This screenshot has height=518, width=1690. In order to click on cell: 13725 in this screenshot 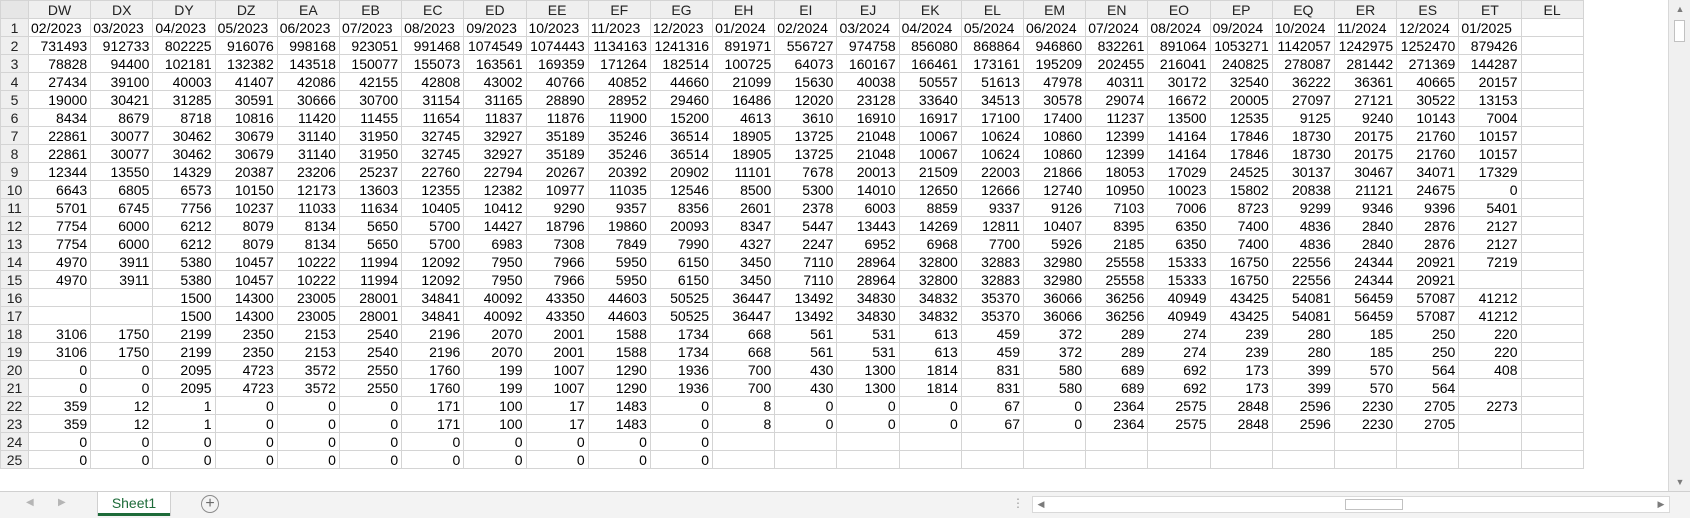, I will do `click(806, 135)`.